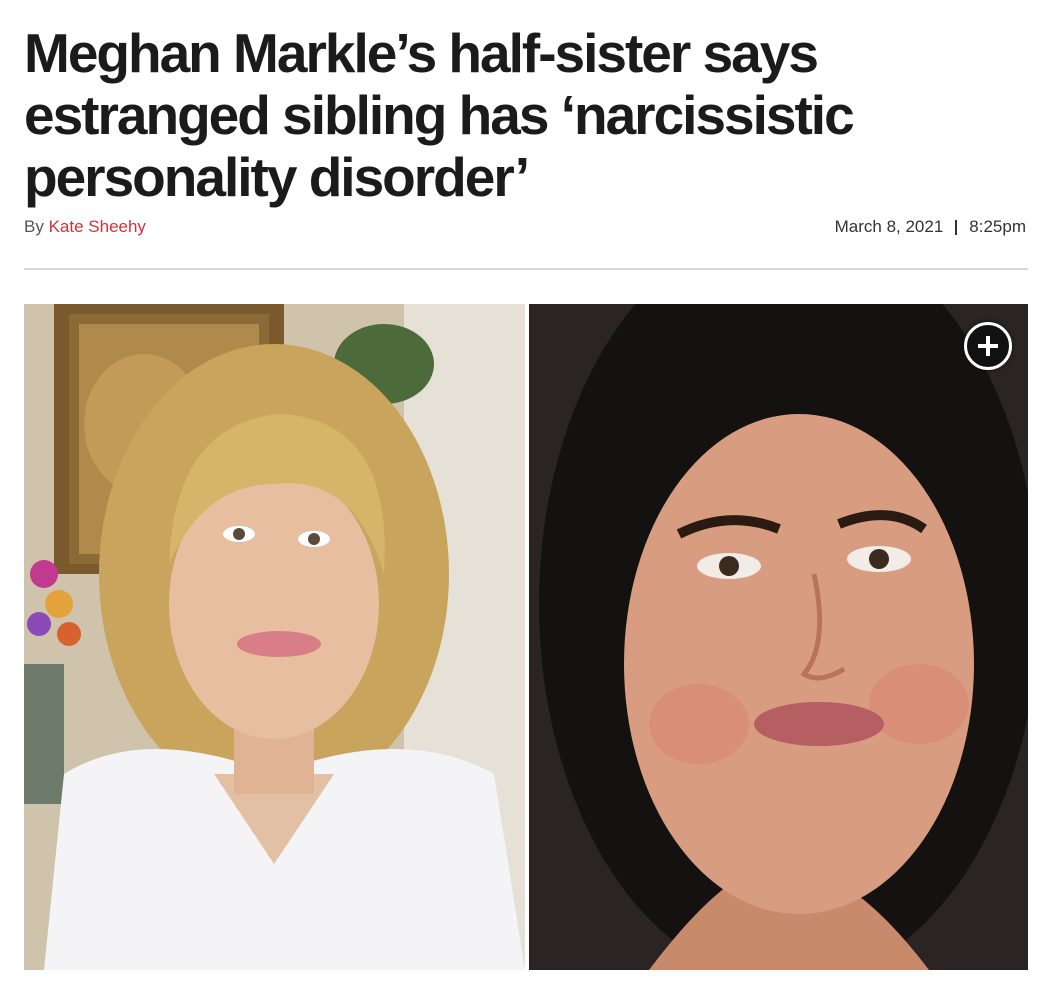 This screenshot has width=1050, height=993. What do you see at coordinates (956, 227) in the screenshot?
I see `date-time-separator` at bounding box center [956, 227].